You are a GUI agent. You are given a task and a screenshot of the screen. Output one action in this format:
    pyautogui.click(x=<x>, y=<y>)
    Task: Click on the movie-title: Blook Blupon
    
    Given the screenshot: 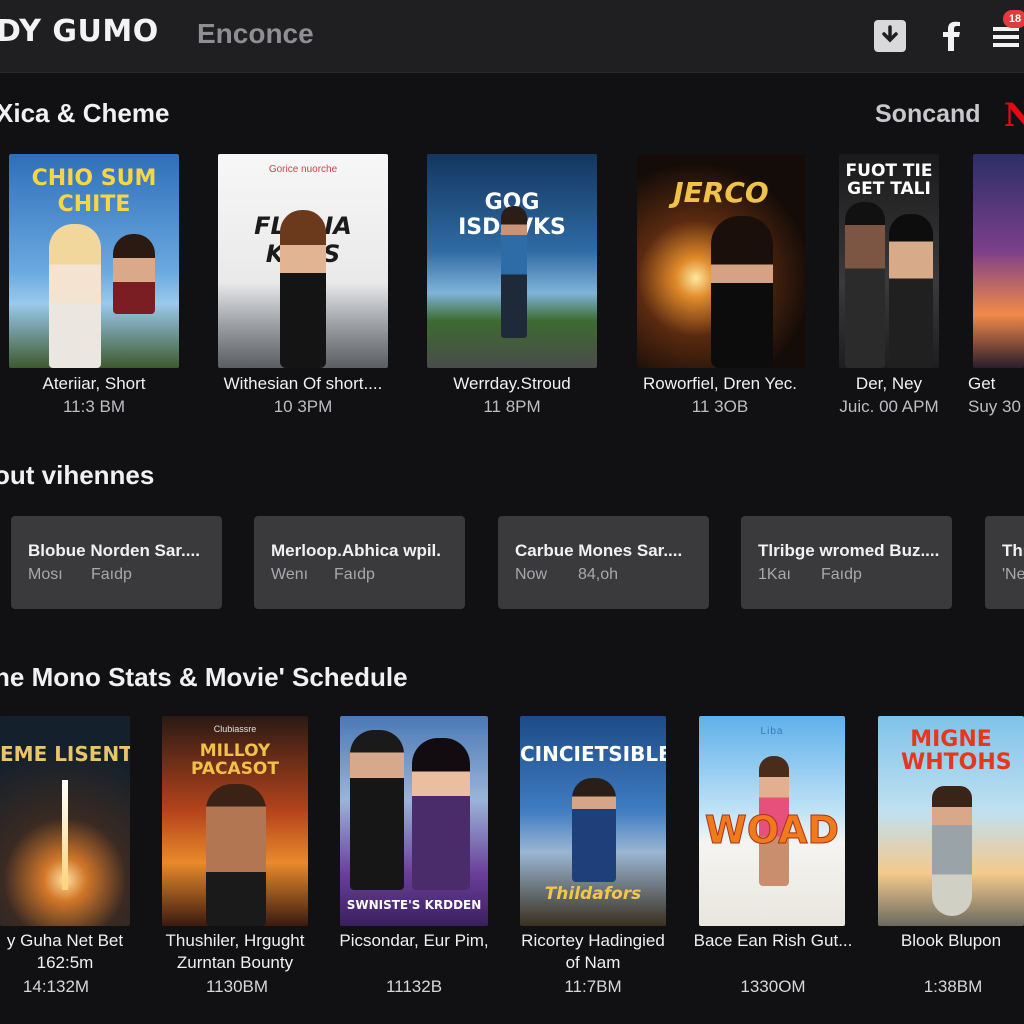 What is the action you would take?
    pyautogui.click(x=951, y=940)
    